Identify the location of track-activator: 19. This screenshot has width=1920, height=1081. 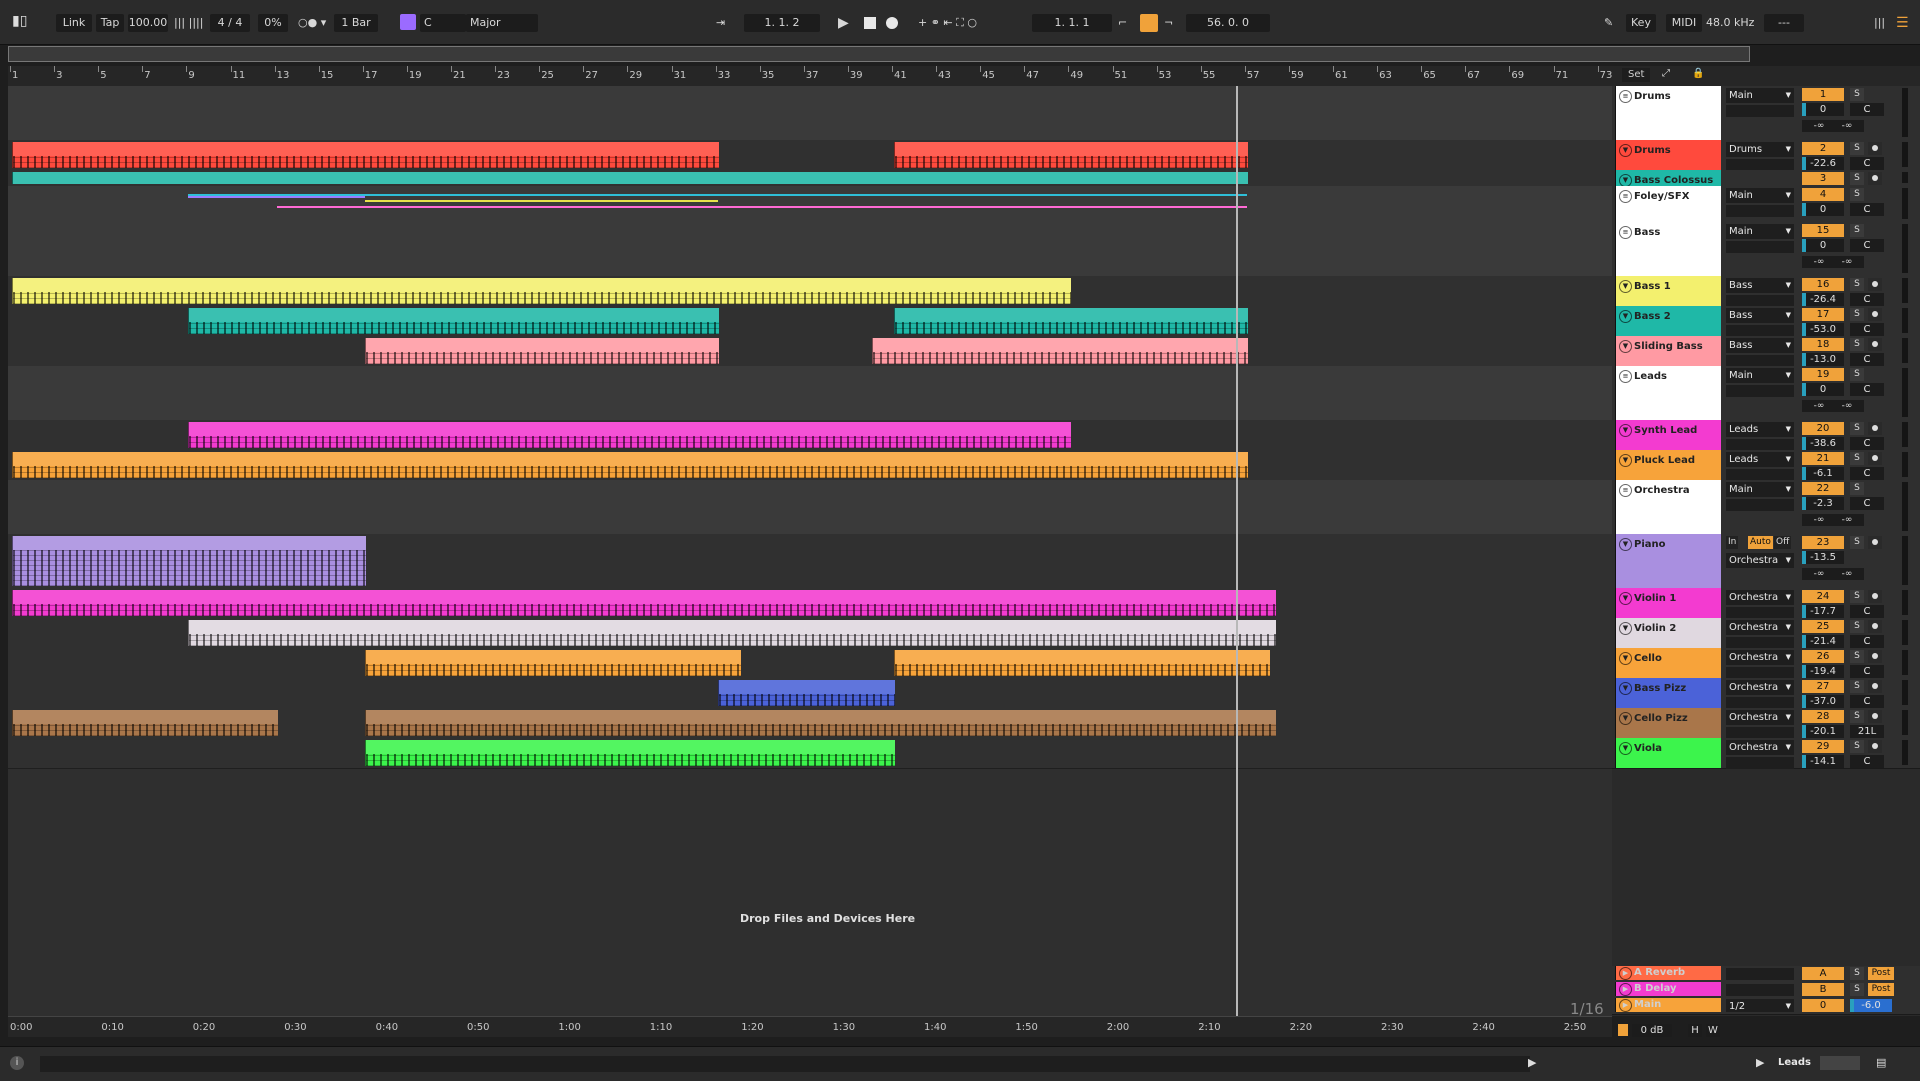
(1823, 374).